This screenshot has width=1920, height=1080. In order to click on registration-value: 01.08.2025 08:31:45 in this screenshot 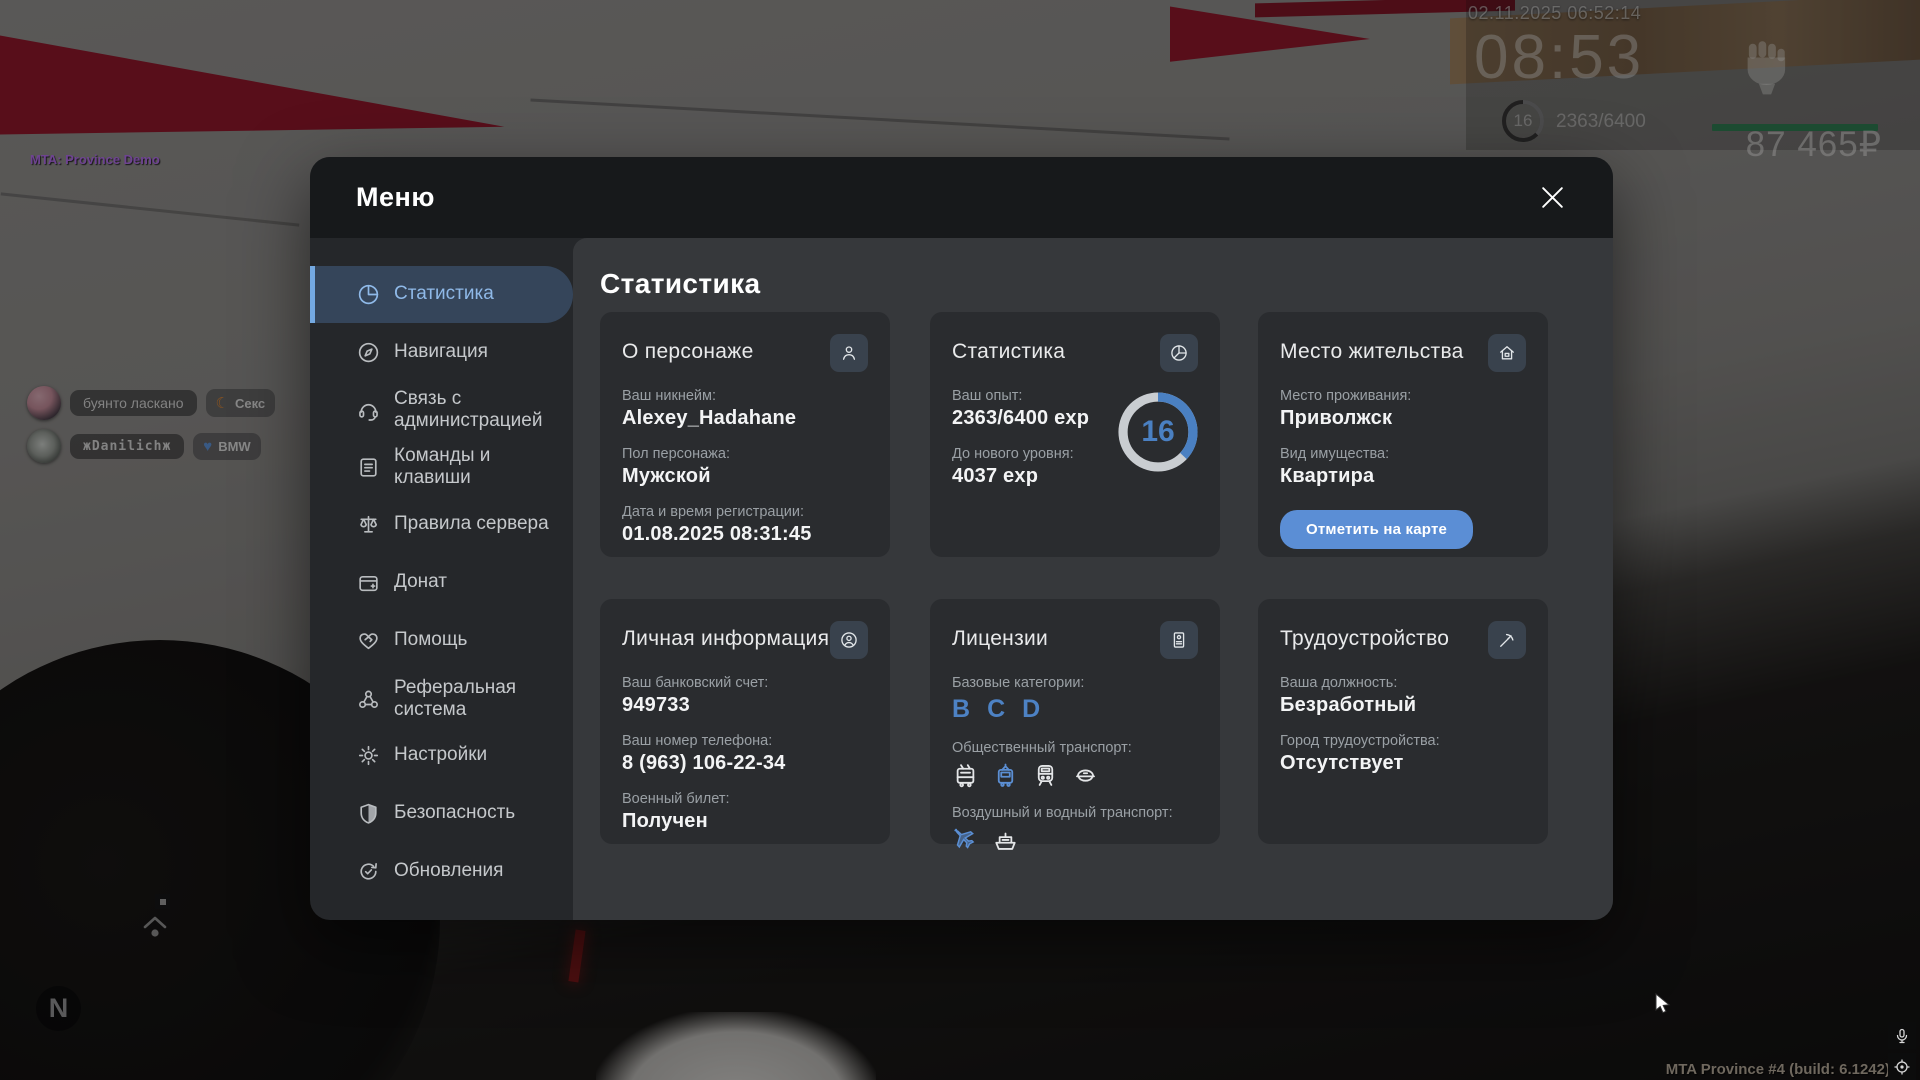, I will do `click(717, 534)`.